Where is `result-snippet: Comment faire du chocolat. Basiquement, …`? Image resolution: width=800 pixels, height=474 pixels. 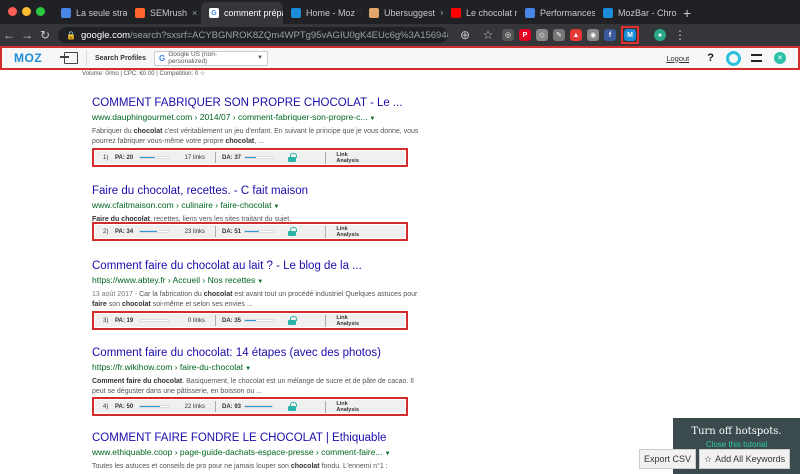
result-snippet: Comment faire du chocolat. Basiquement, … is located at coordinates (253, 386).